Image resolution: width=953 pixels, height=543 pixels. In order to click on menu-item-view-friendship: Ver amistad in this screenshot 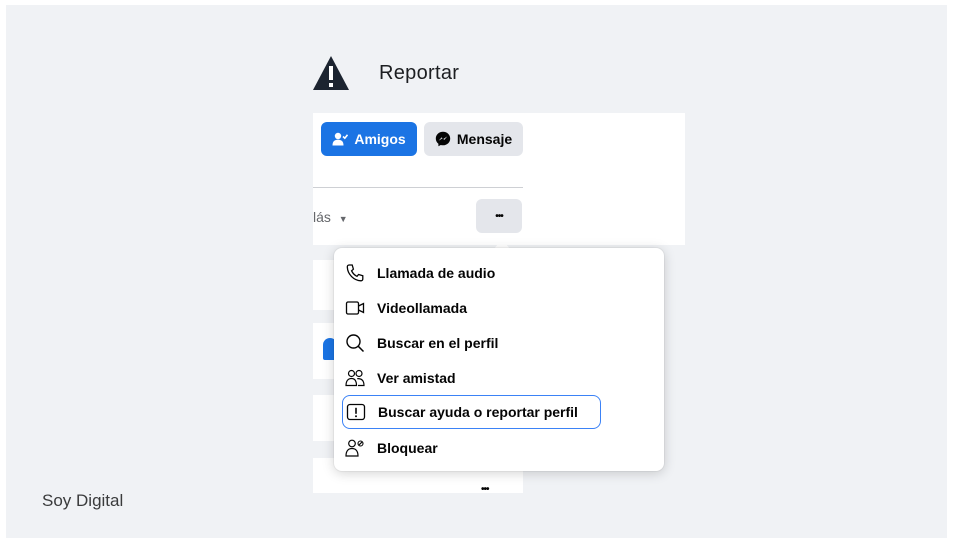, I will do `click(400, 378)`.